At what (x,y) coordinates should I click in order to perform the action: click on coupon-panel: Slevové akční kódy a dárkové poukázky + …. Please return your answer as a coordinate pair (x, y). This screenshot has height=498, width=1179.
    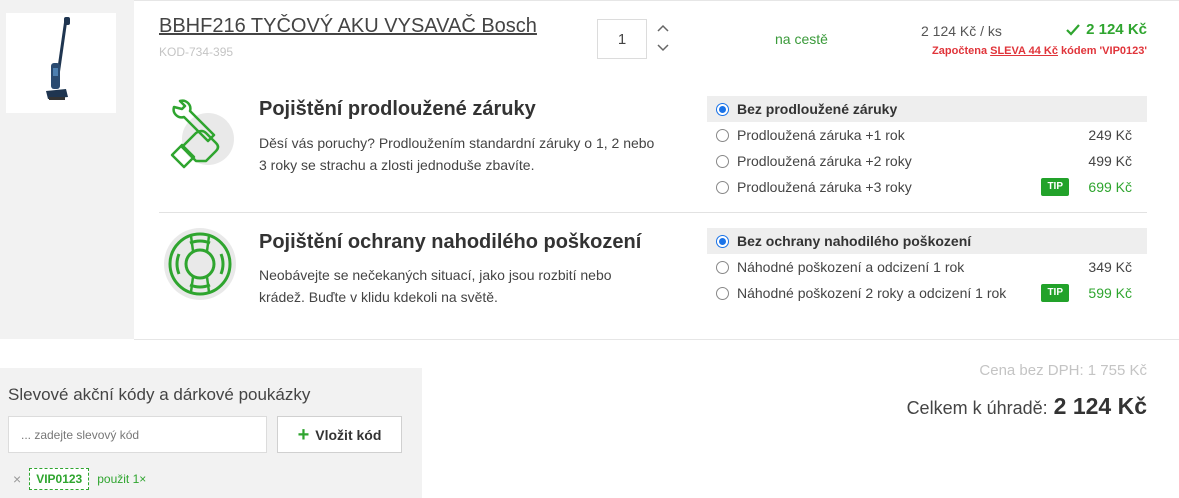
    Looking at the image, I should click on (211, 433).